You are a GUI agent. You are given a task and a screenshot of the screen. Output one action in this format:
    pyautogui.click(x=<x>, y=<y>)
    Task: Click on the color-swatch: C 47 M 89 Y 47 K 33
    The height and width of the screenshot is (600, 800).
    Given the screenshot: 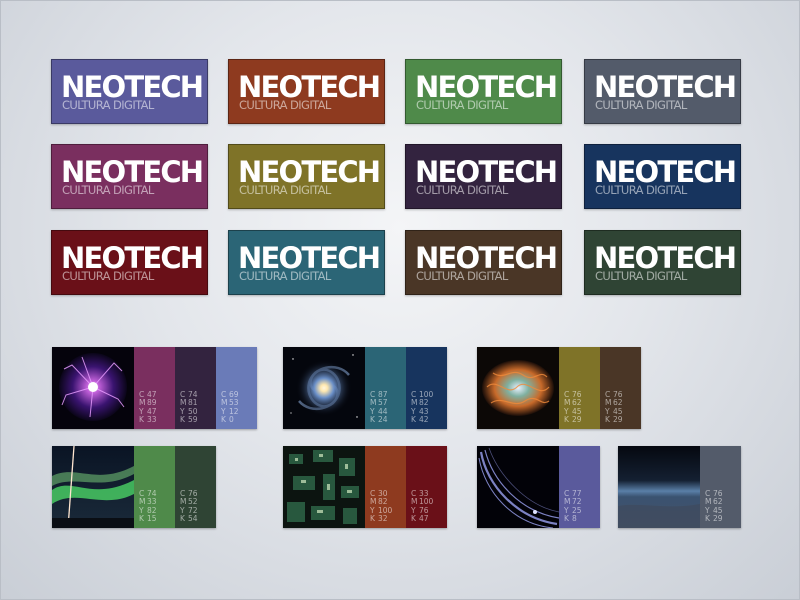 What is the action you would take?
    pyautogui.click(x=154, y=388)
    